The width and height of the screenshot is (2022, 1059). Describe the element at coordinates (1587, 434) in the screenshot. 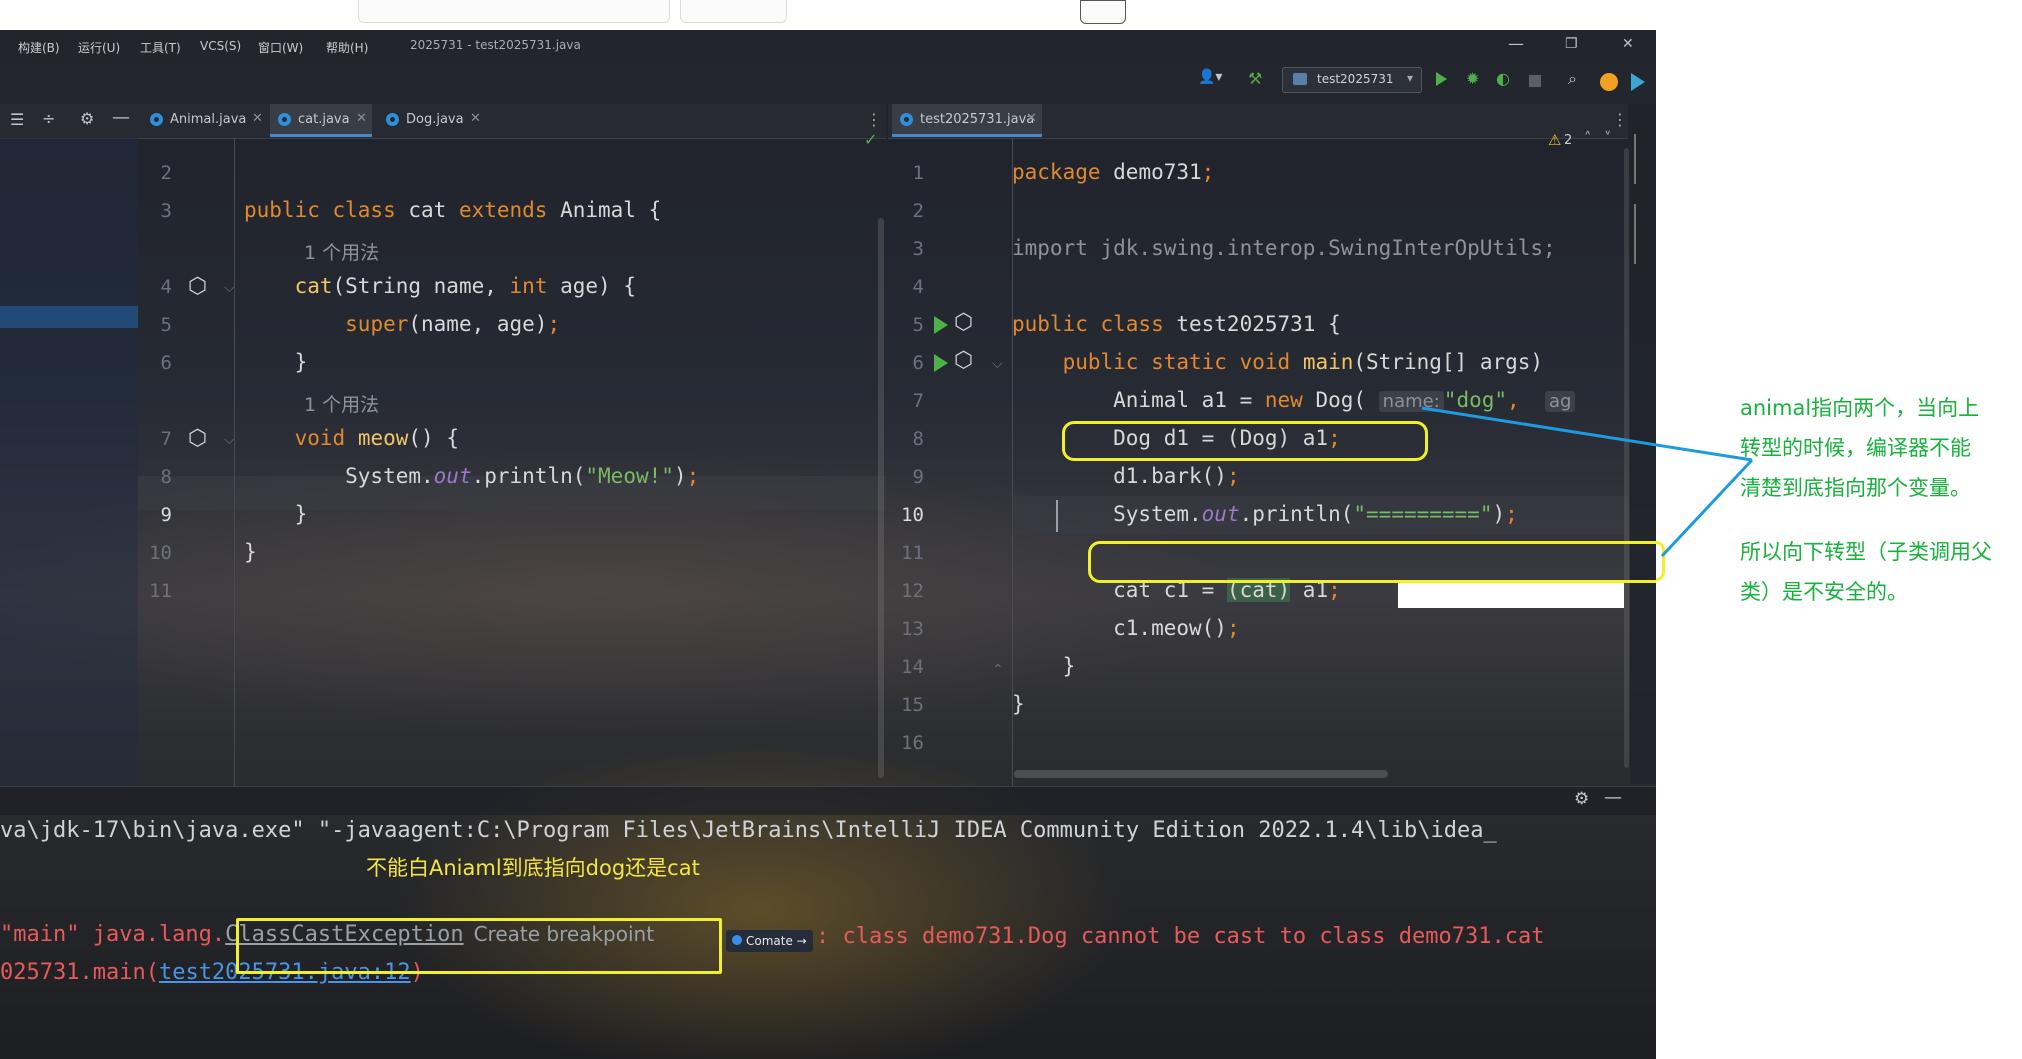

I see `arrow-line-dog` at that location.